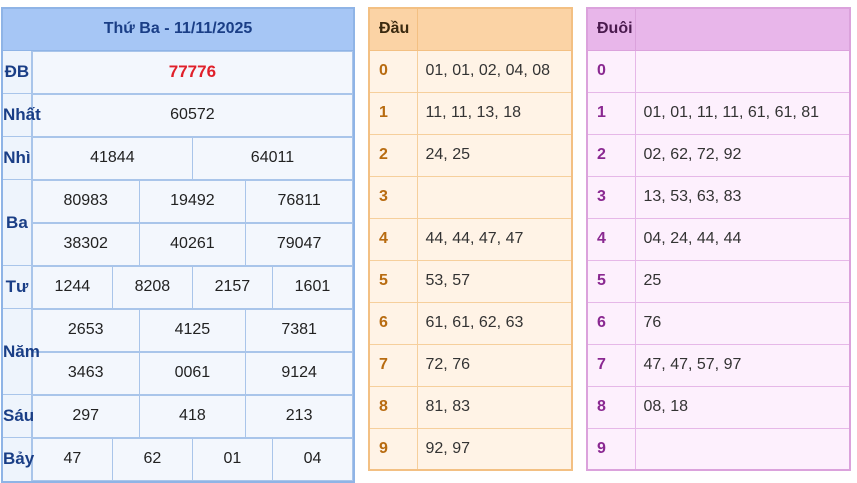  I want to click on duoi-row: 0, so click(718, 71).